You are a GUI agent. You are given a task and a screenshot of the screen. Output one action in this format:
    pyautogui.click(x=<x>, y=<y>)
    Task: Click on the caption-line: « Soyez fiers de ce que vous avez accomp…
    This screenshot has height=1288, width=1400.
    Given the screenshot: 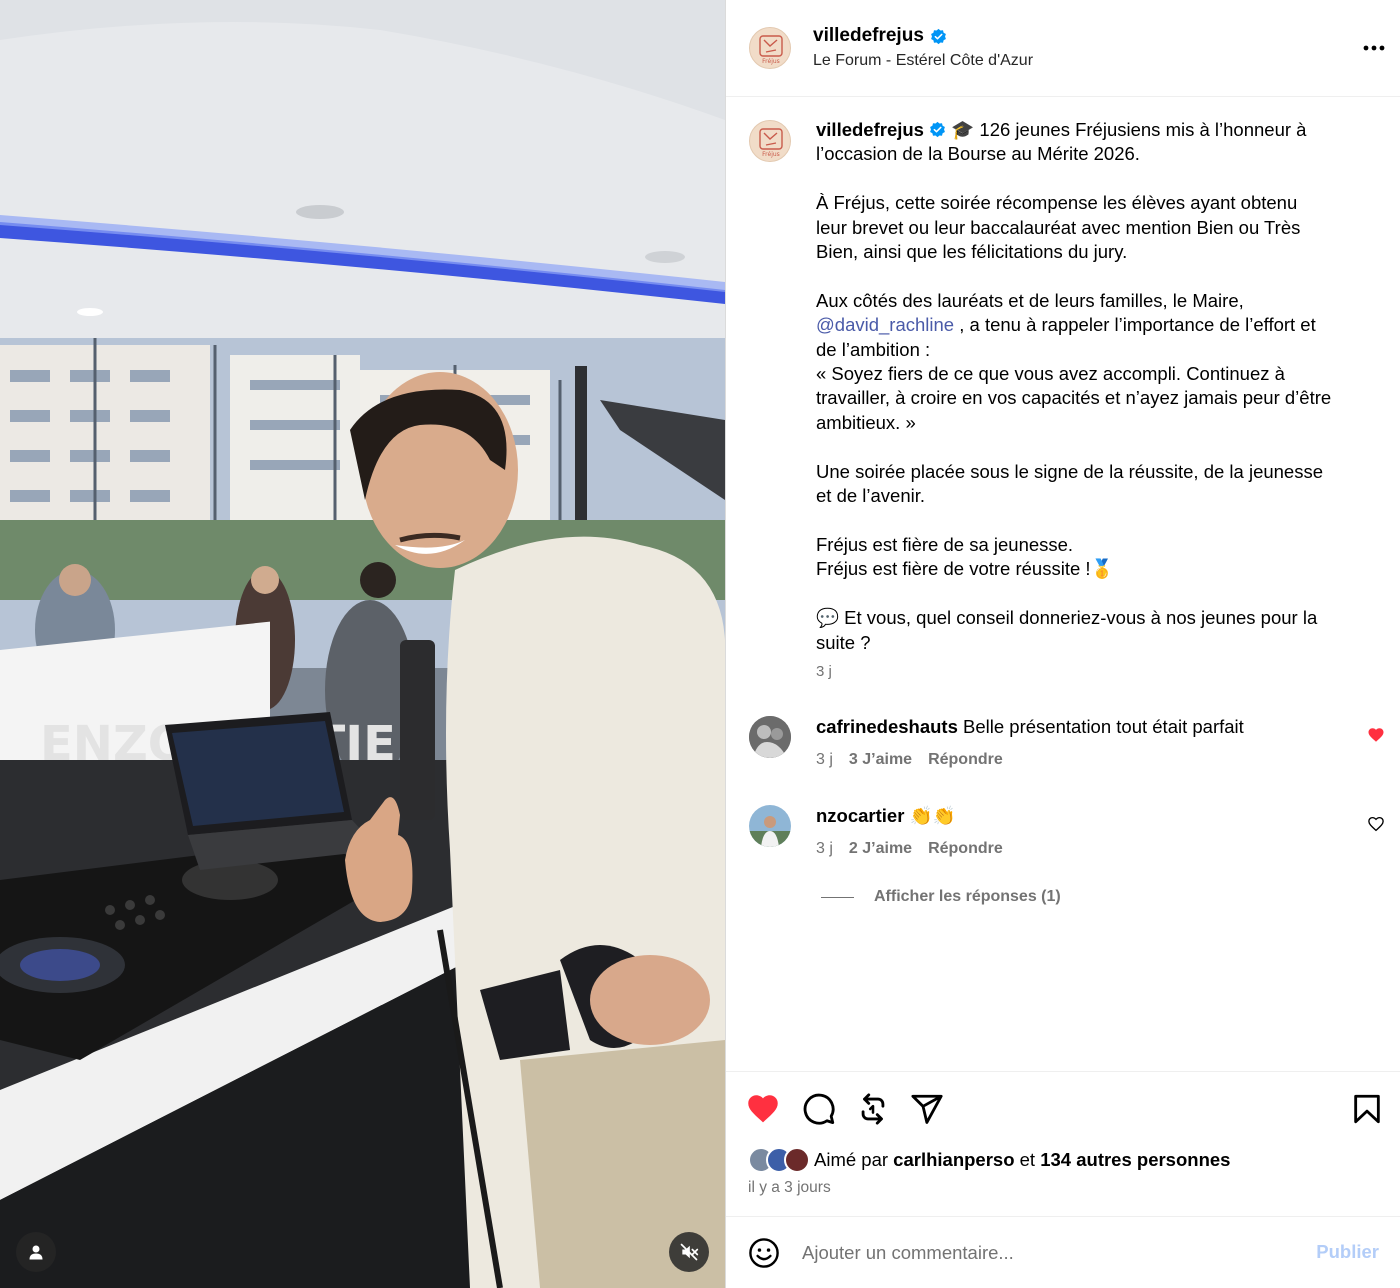 What is the action you would take?
    pyautogui.click(x=1050, y=374)
    